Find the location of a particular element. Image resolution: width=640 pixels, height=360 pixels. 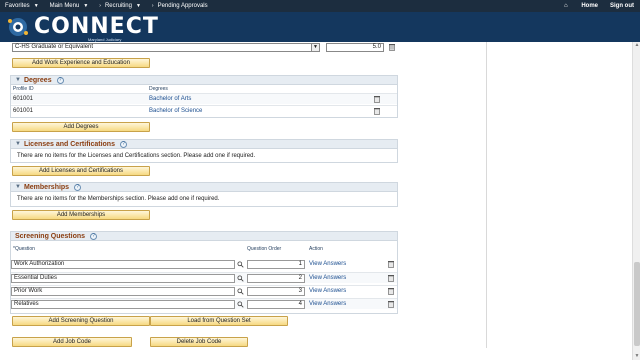

connect-logo-icon is located at coordinates (18, 27).